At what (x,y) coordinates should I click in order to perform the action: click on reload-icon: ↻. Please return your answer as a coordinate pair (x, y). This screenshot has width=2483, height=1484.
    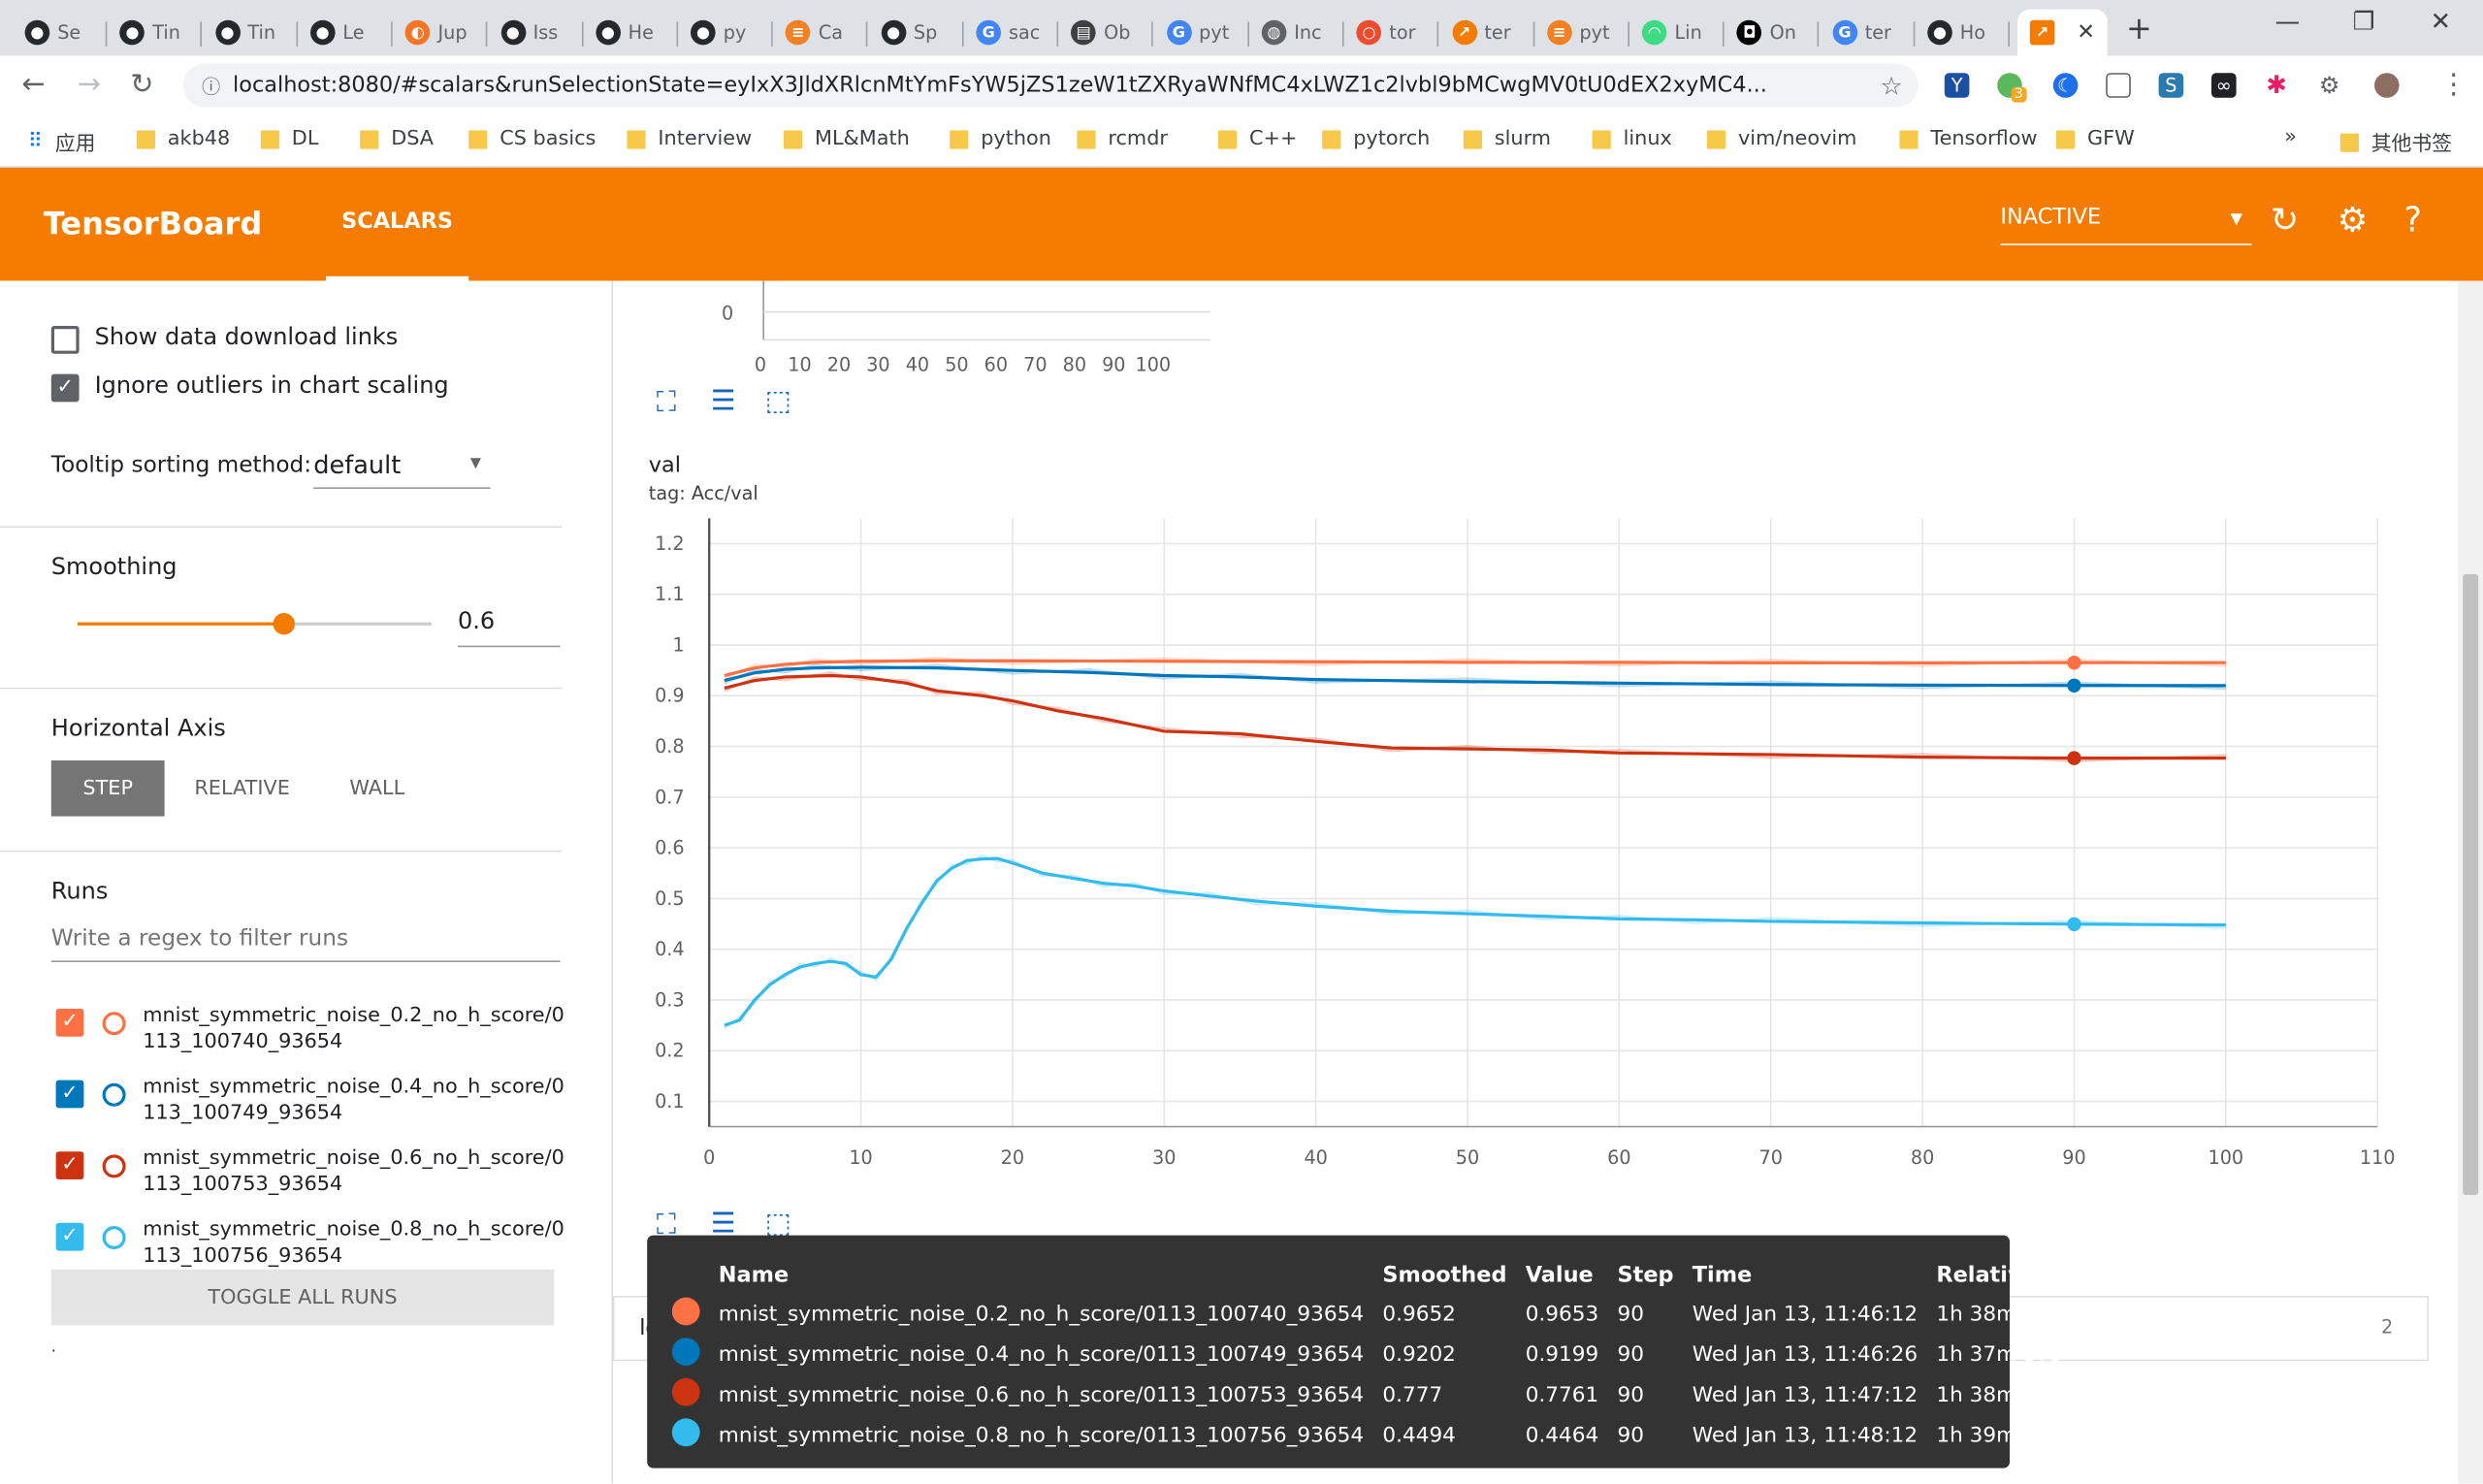
    Looking at the image, I should click on (141, 84).